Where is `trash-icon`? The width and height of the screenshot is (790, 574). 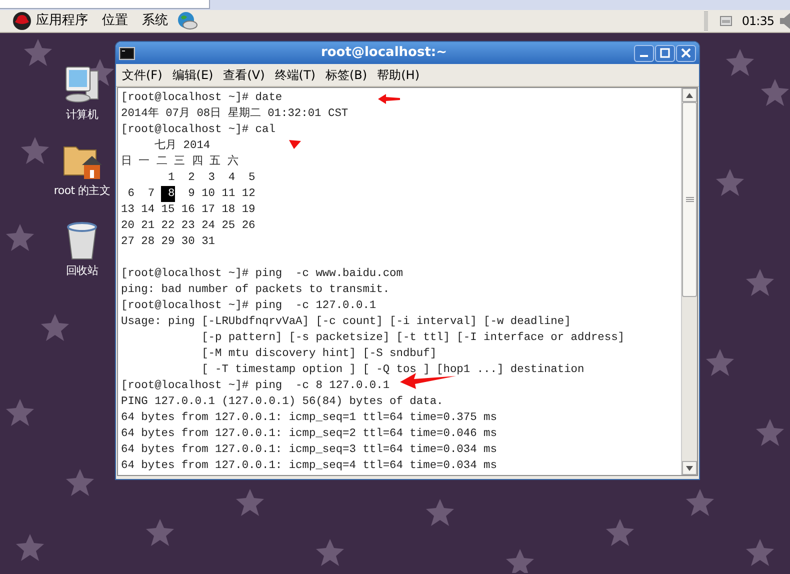
trash-icon is located at coordinates (82, 241).